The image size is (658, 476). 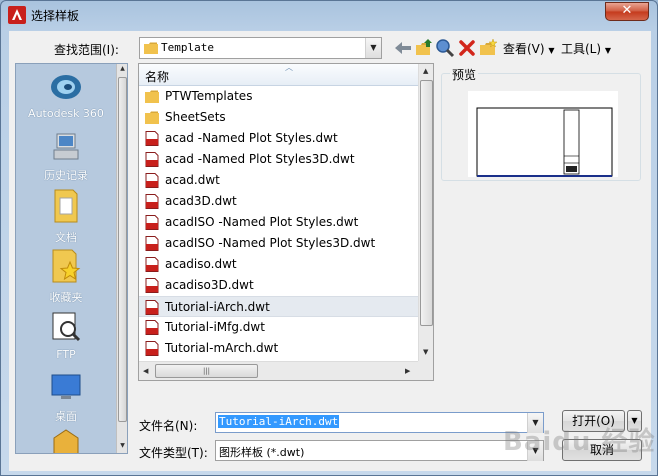 What do you see at coordinates (407, 371) in the screenshot?
I see `scroll-right-icon: ▶` at bounding box center [407, 371].